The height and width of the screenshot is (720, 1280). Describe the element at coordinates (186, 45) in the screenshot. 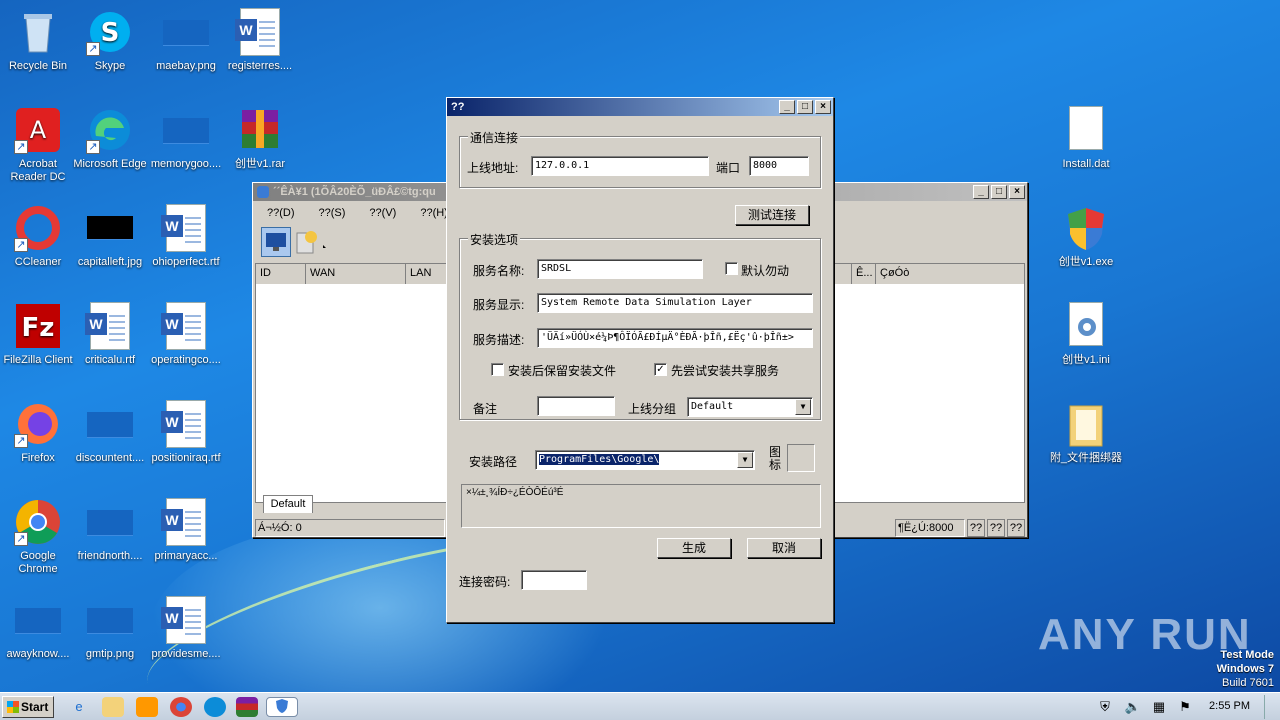

I see `desktop-icon-maebay: maebay.png` at that location.